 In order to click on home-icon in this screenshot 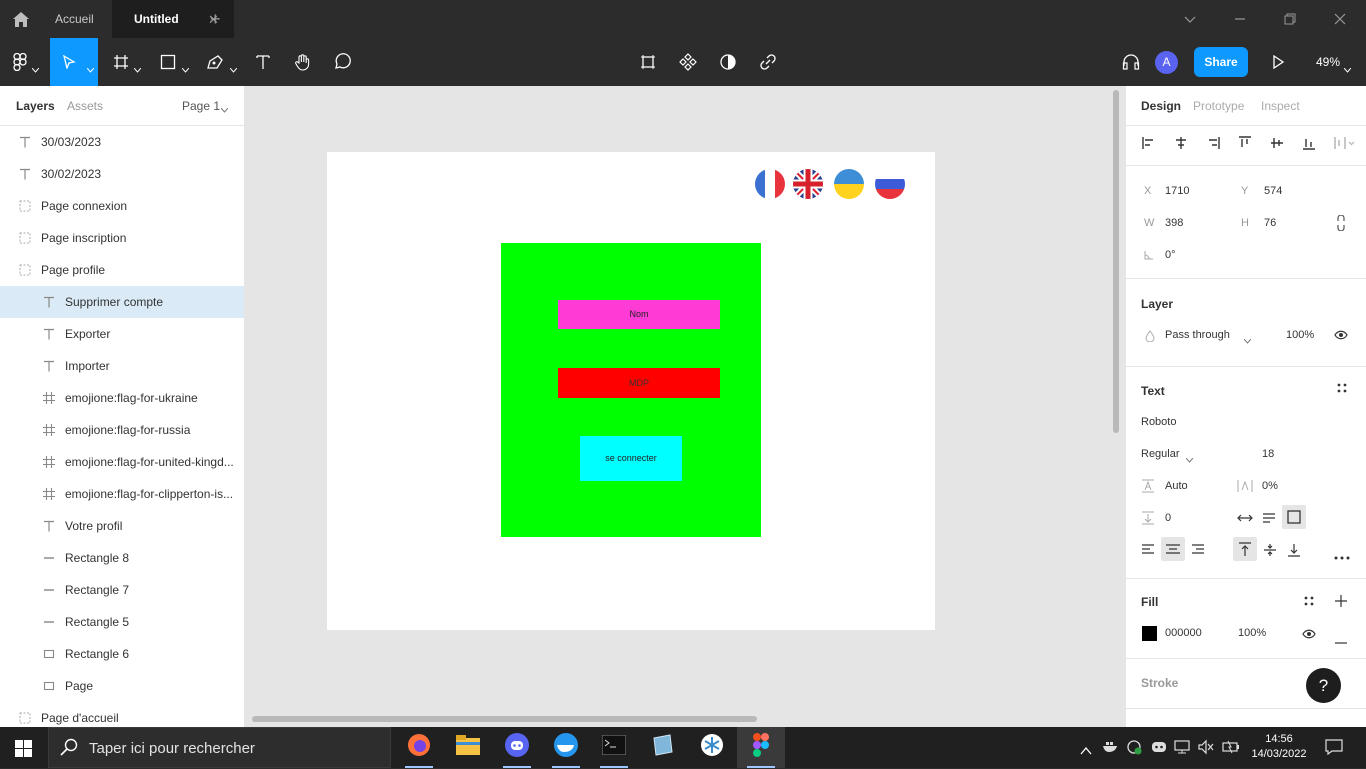, I will do `click(21, 19)`.